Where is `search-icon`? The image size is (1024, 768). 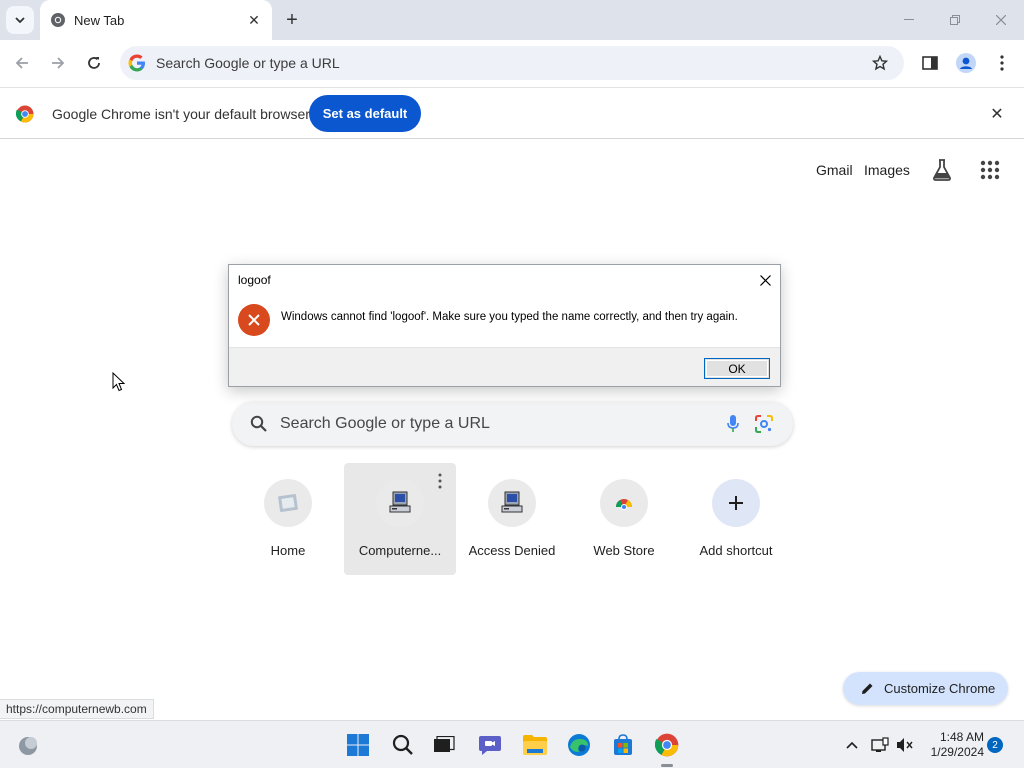 search-icon is located at coordinates (258, 423).